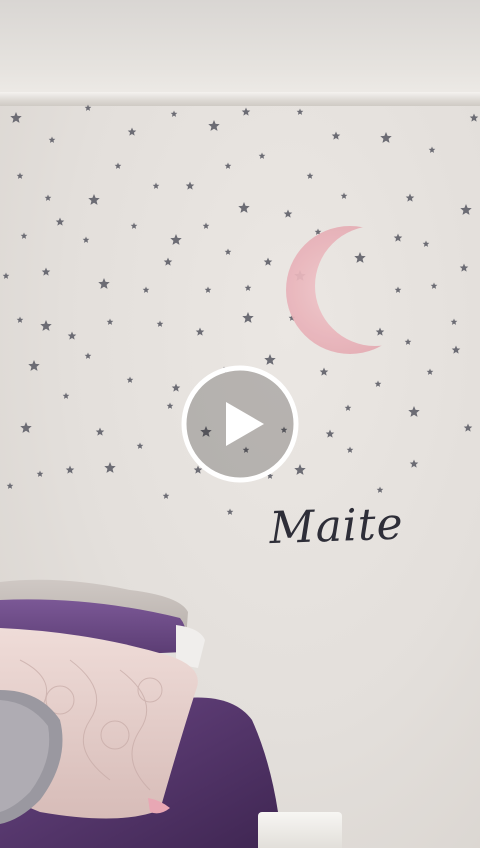 This screenshot has height=848, width=480. I want to click on nightstand, so click(300, 830).